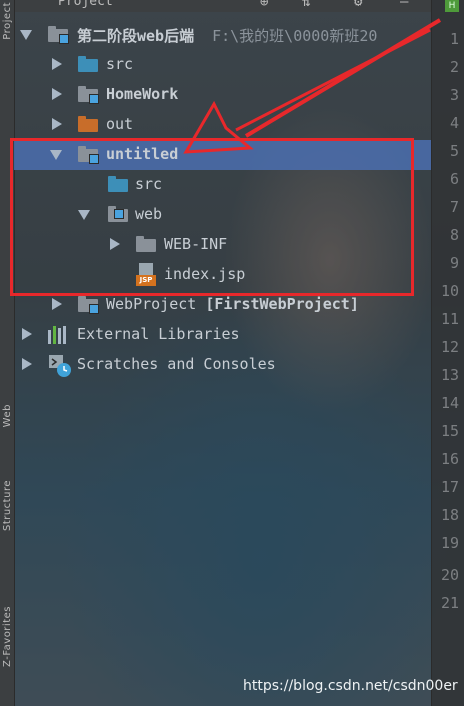  I want to click on tool-window-web-label: Web, so click(7, 415).